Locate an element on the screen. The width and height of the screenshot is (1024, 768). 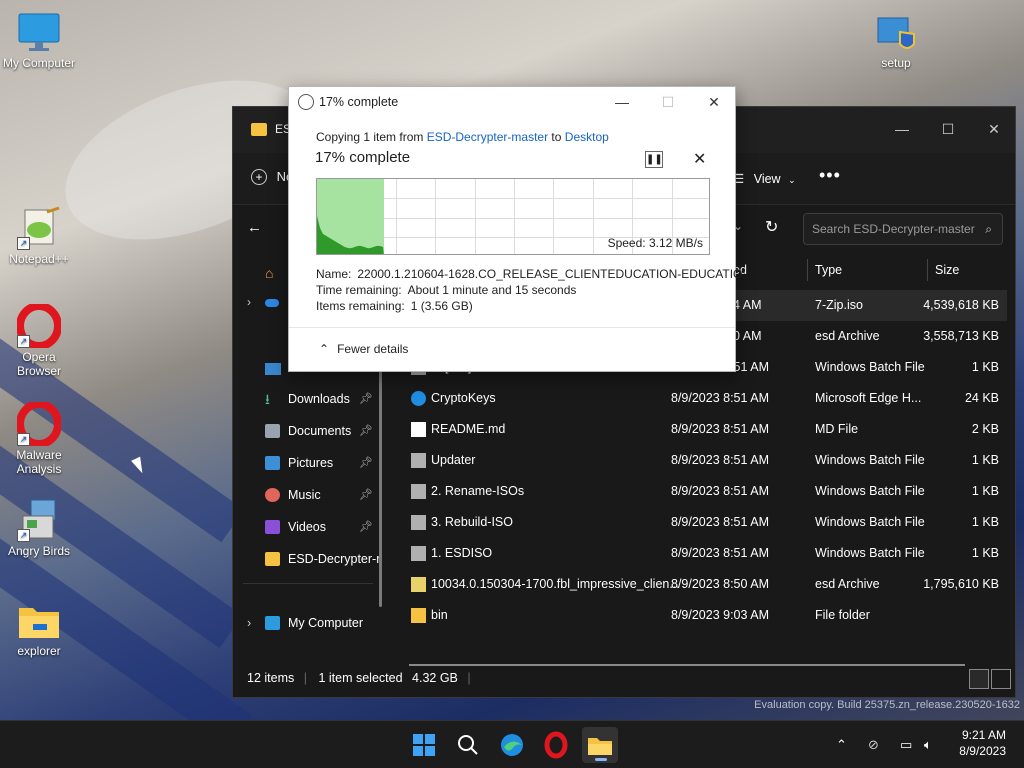
dialog-footer: ⌃ Fewer details is located at coordinates (512, 349).